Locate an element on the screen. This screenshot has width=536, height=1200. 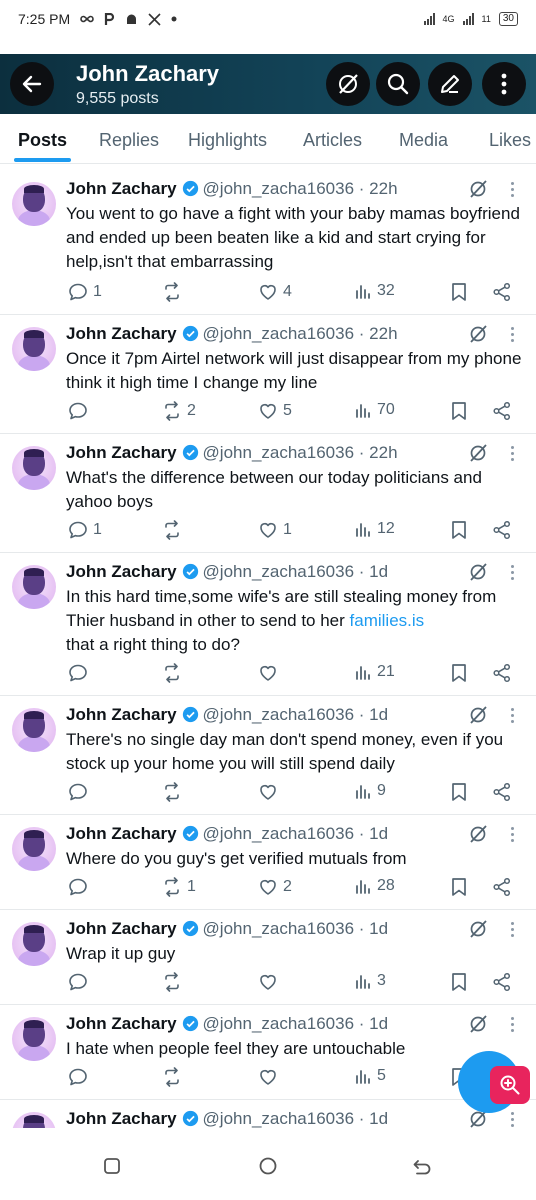
like-button: 5 is located at coordinates (275, 411).